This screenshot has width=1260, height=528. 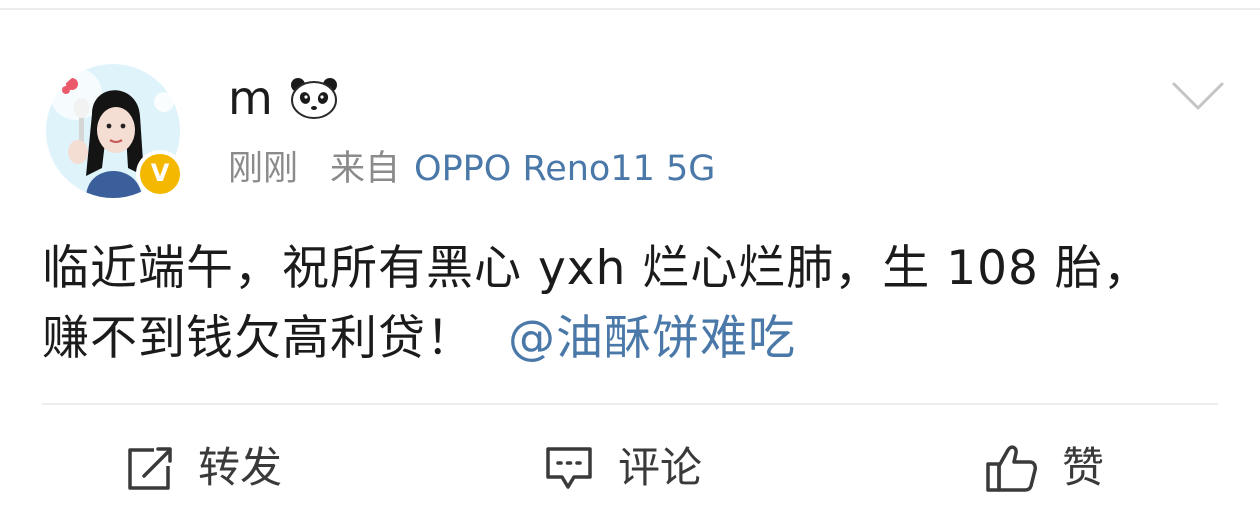 I want to click on actions-divider, so click(x=630, y=404).